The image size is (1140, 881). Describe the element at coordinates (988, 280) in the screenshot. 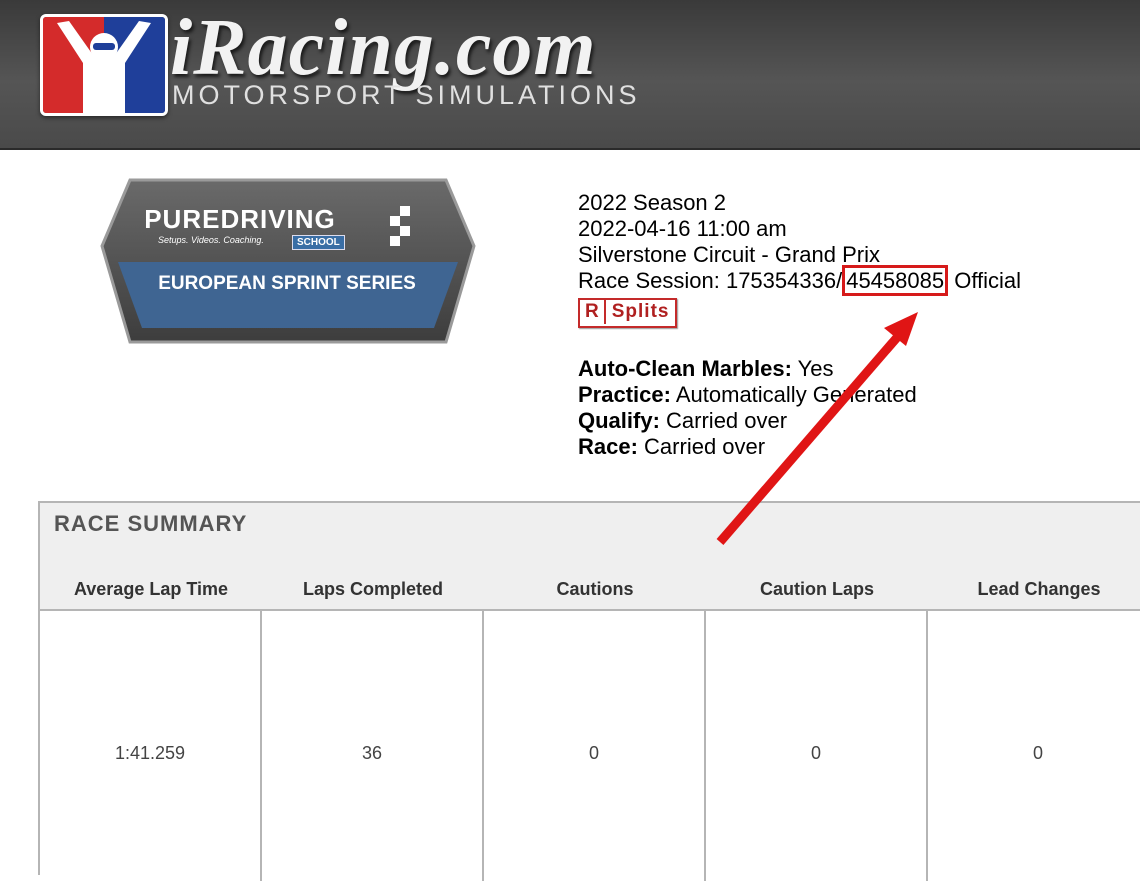

I see `session-status: Official` at that location.